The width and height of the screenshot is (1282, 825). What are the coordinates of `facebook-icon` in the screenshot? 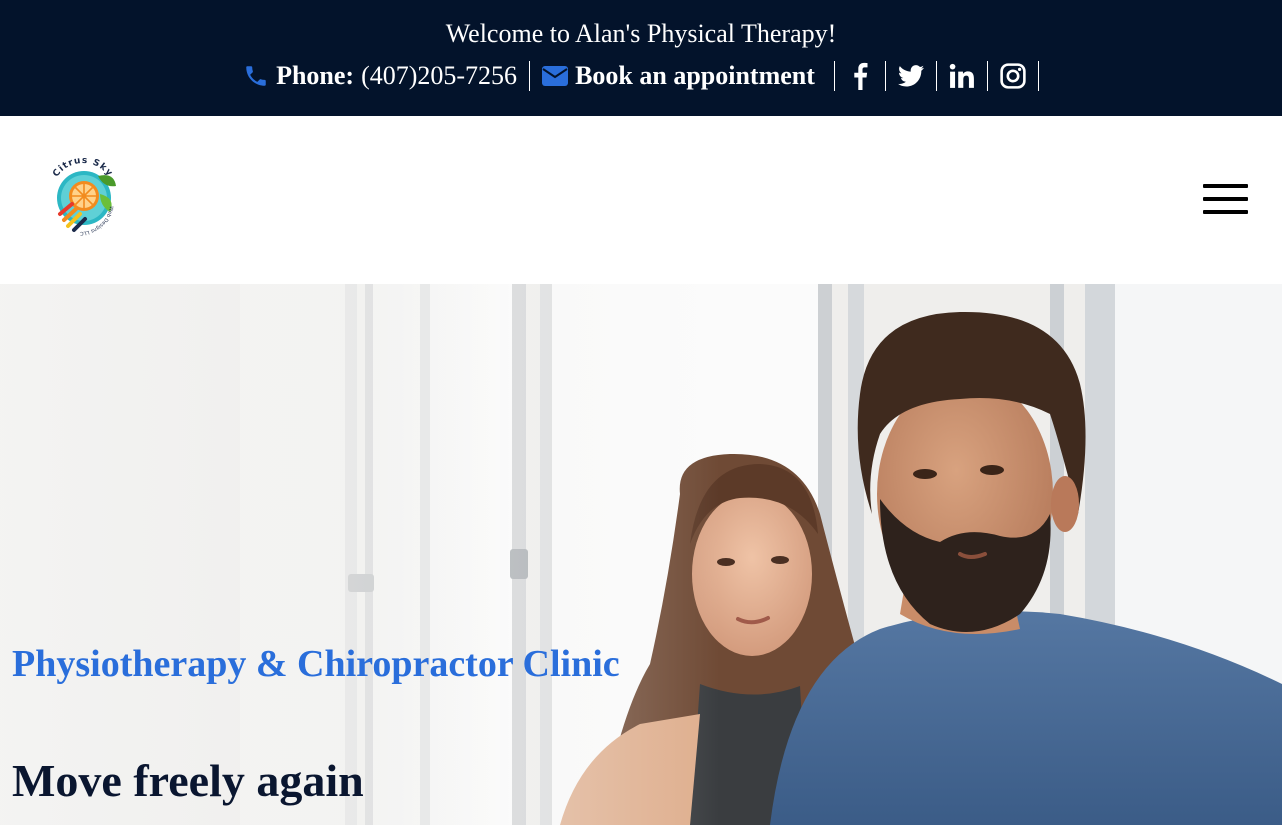 It's located at (861, 76).